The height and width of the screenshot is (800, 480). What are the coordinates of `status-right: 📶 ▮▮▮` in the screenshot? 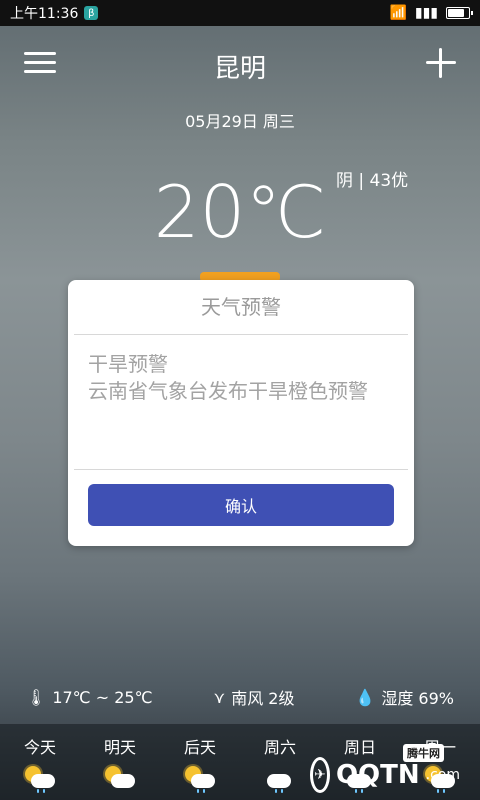 It's located at (431, 13).